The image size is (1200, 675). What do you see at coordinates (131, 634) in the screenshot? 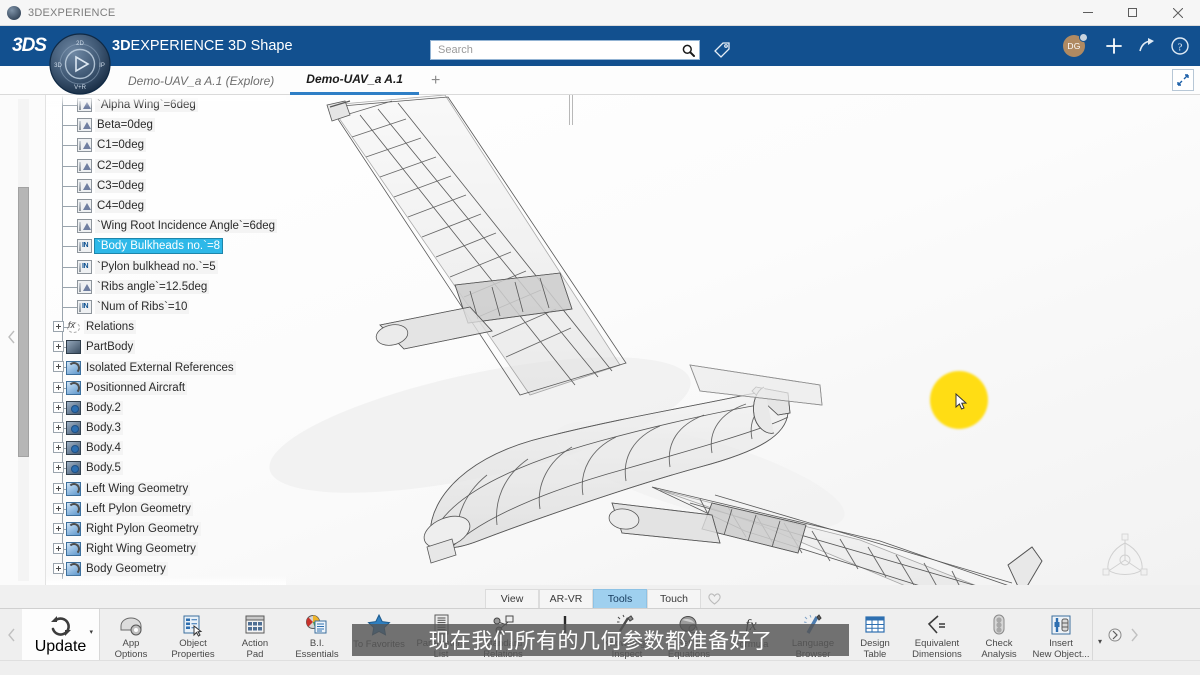
I see `ribbon-button-app-options: App Options` at bounding box center [131, 634].